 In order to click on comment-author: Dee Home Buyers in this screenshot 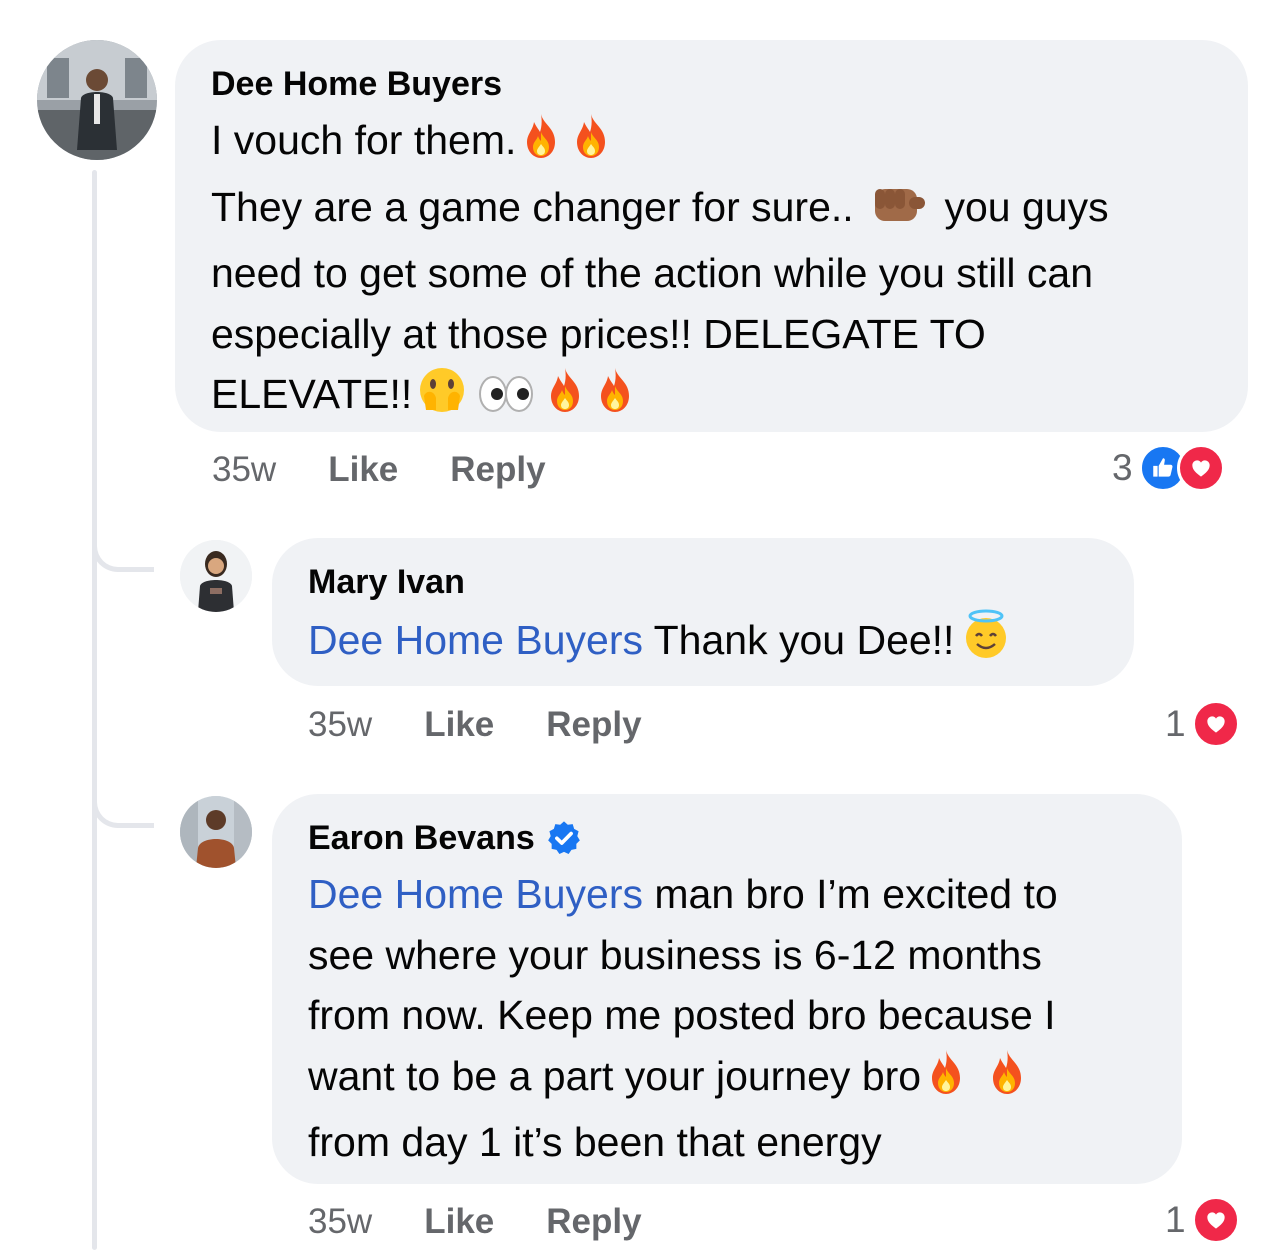, I will do `click(711, 84)`.